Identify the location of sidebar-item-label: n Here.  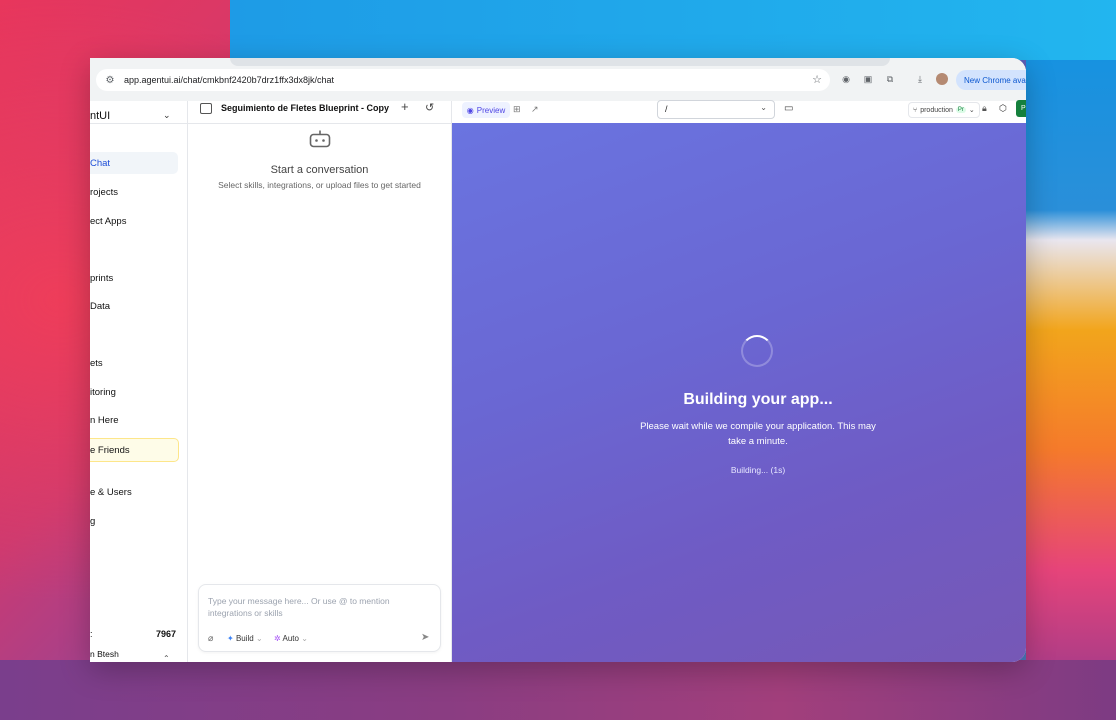
(104, 420).